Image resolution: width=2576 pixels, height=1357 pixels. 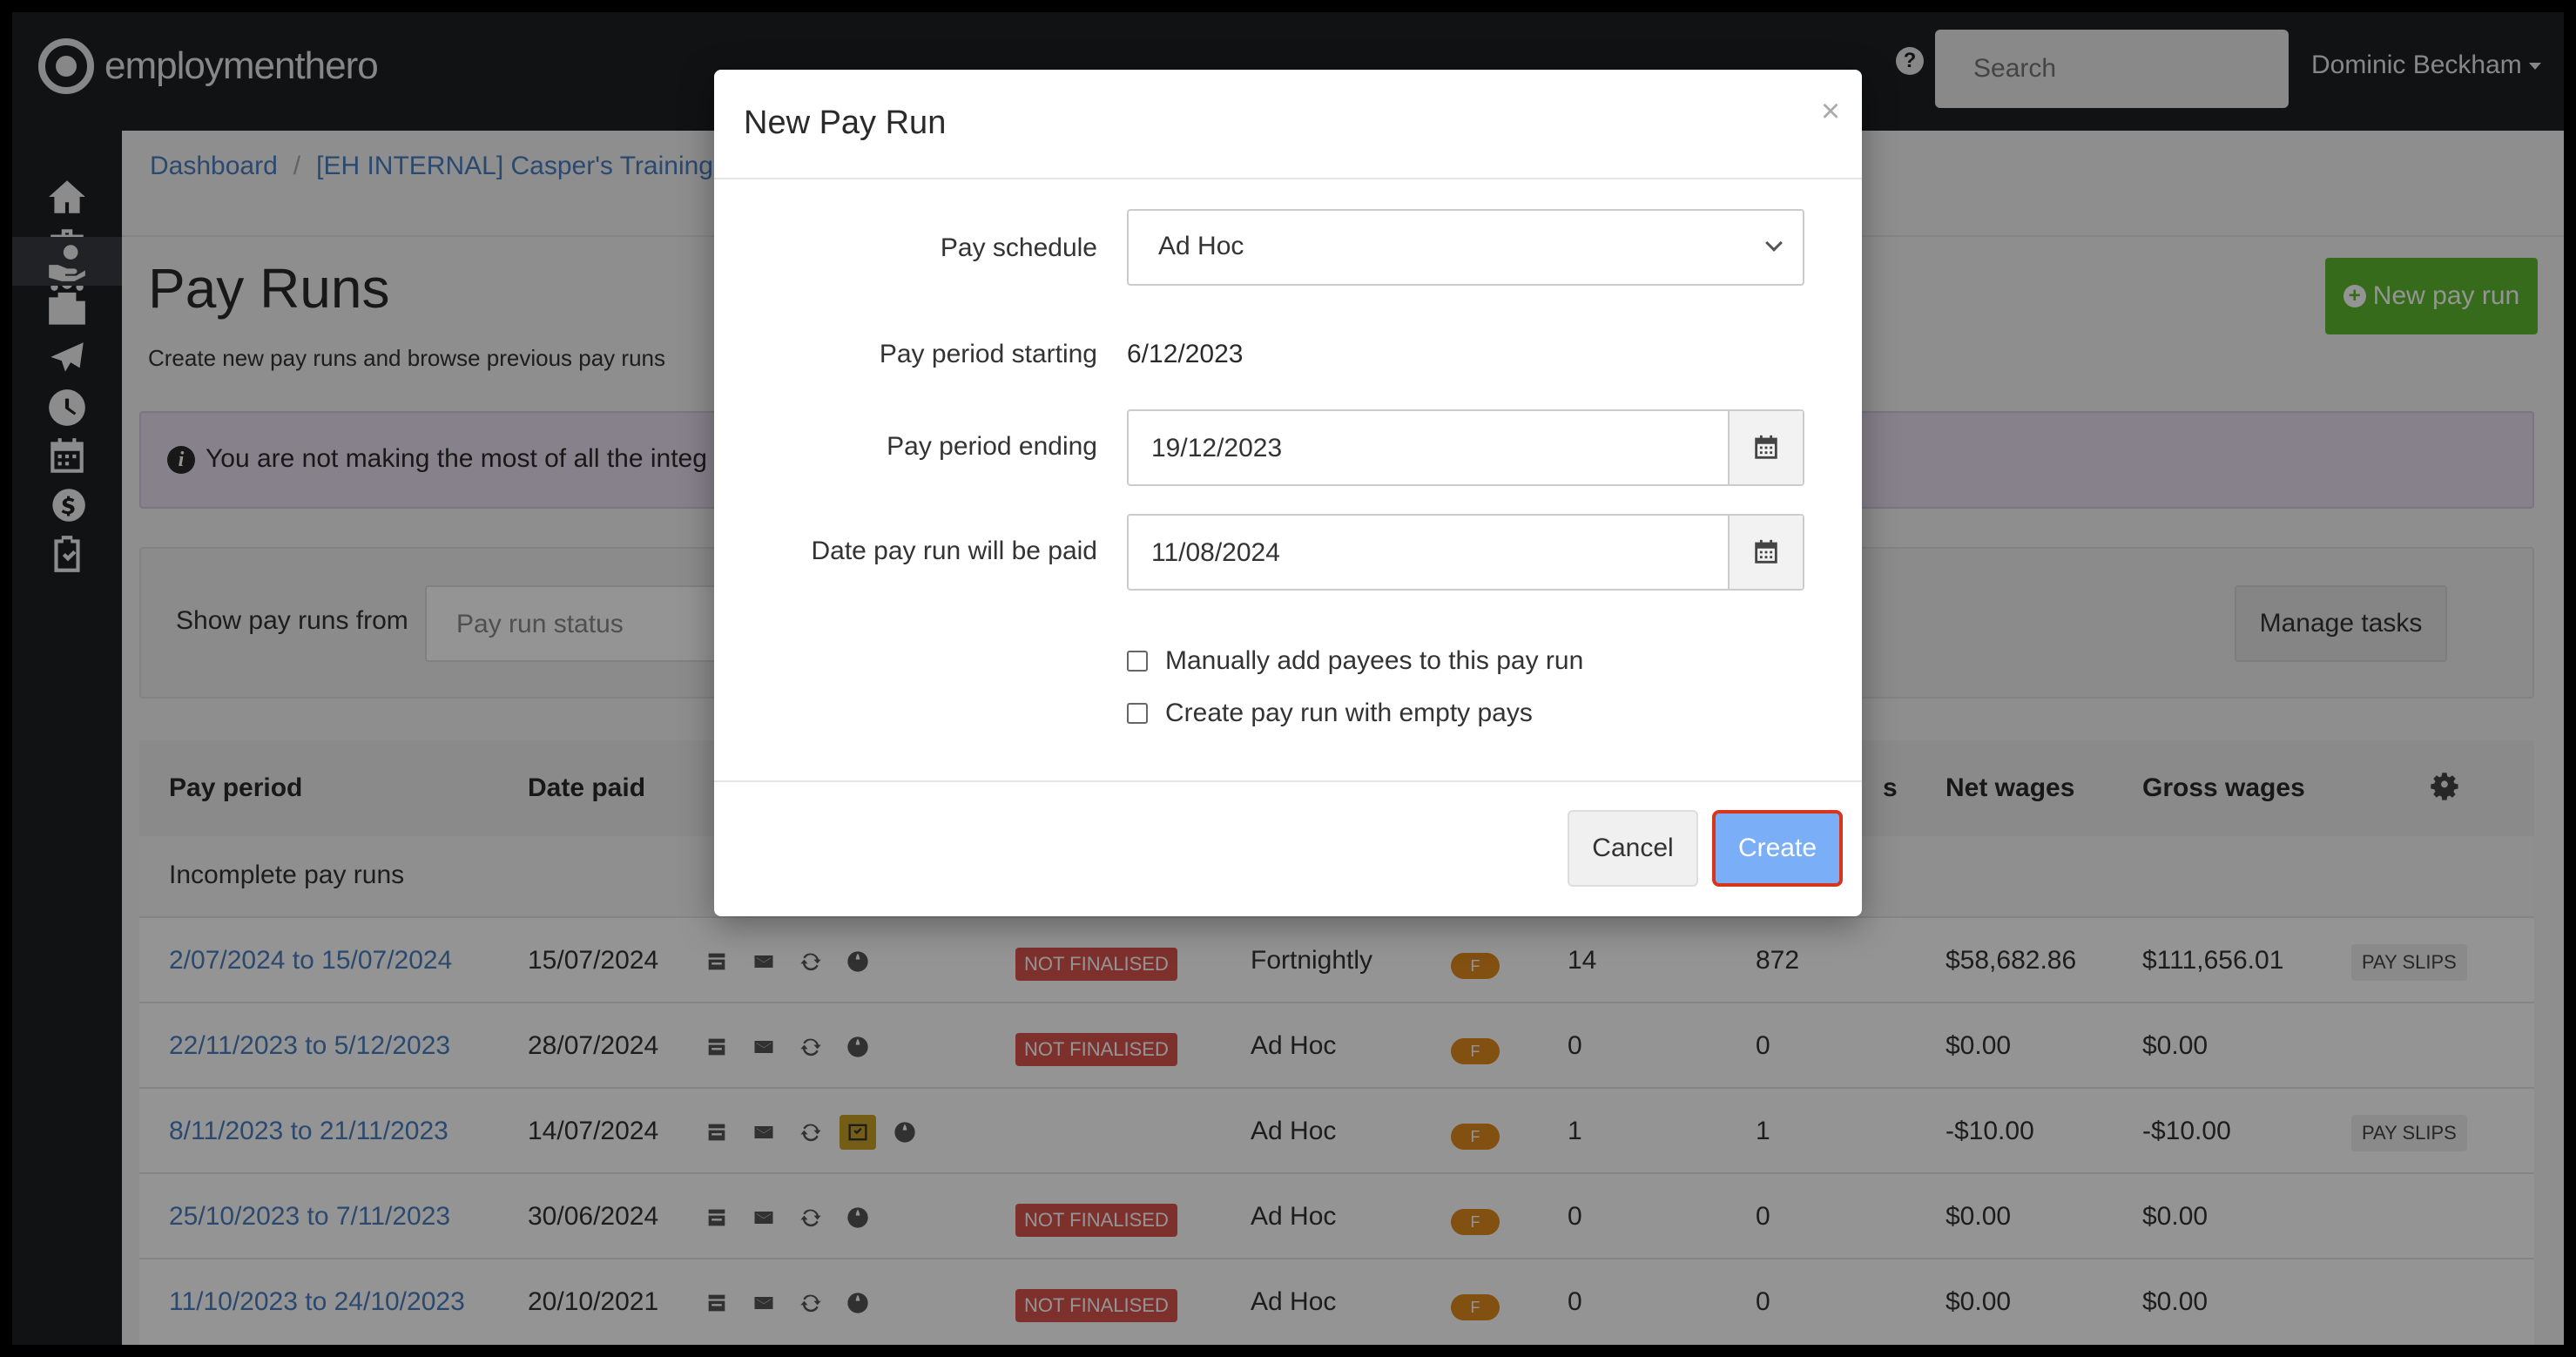 I want to click on period-start-value: 6/12/2023, so click(x=1185, y=354).